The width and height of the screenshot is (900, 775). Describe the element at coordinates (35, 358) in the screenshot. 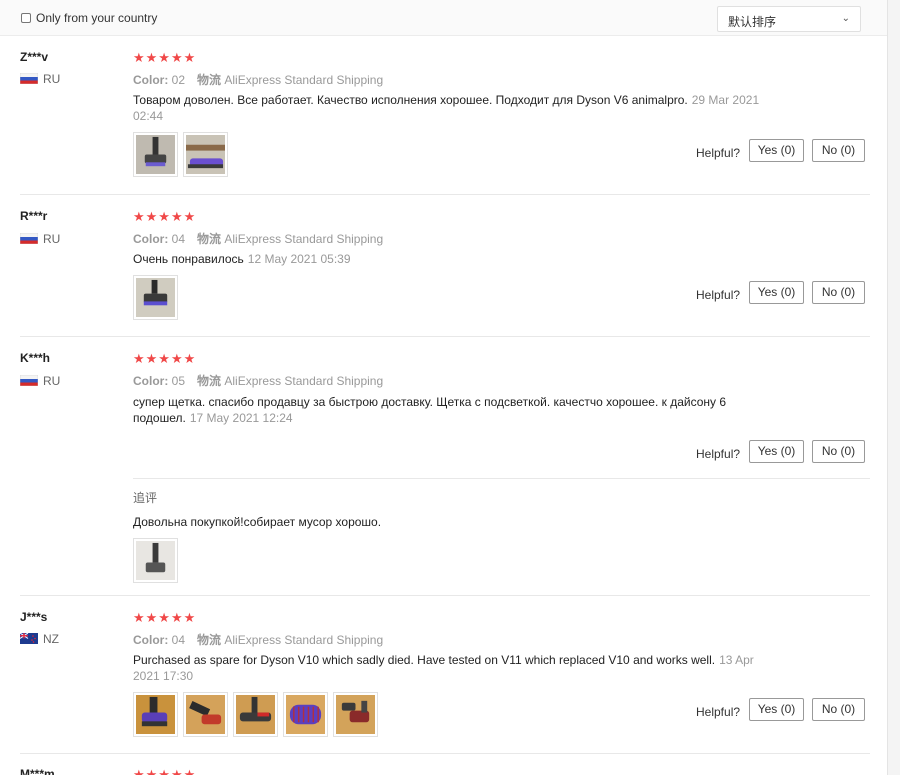

I see `reviewer-name: K***h` at that location.